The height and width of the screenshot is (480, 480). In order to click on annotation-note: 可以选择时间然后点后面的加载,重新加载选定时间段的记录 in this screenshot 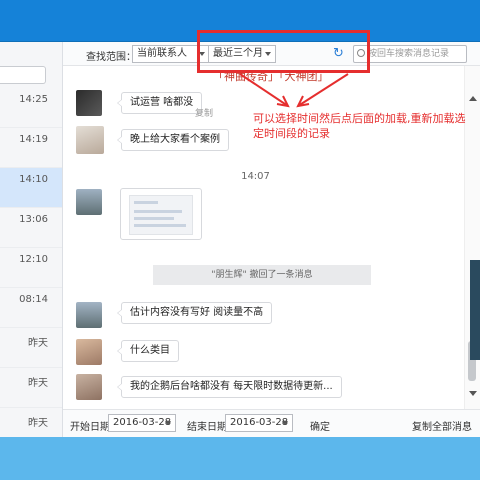, I will do `click(359, 126)`.